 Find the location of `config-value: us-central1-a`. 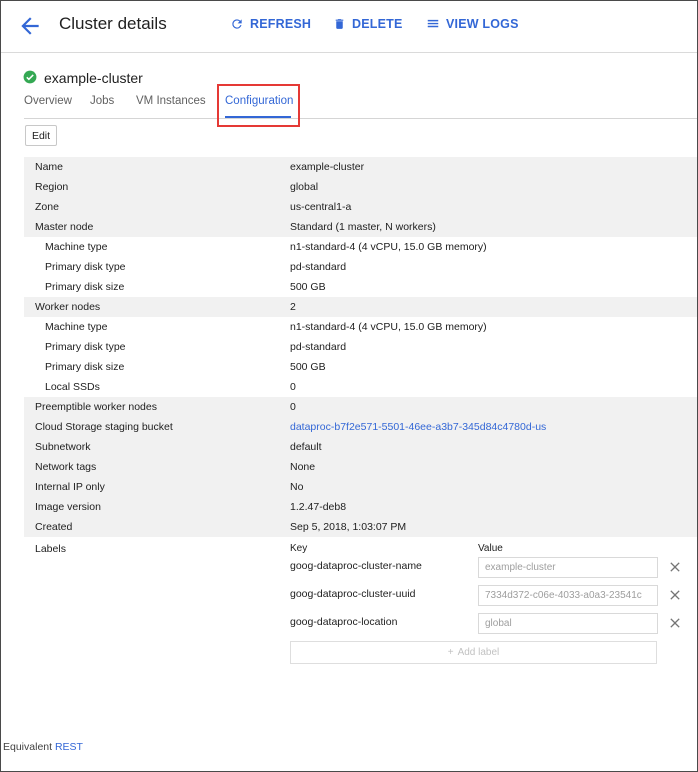

config-value: us-central1-a is located at coordinates (321, 207).